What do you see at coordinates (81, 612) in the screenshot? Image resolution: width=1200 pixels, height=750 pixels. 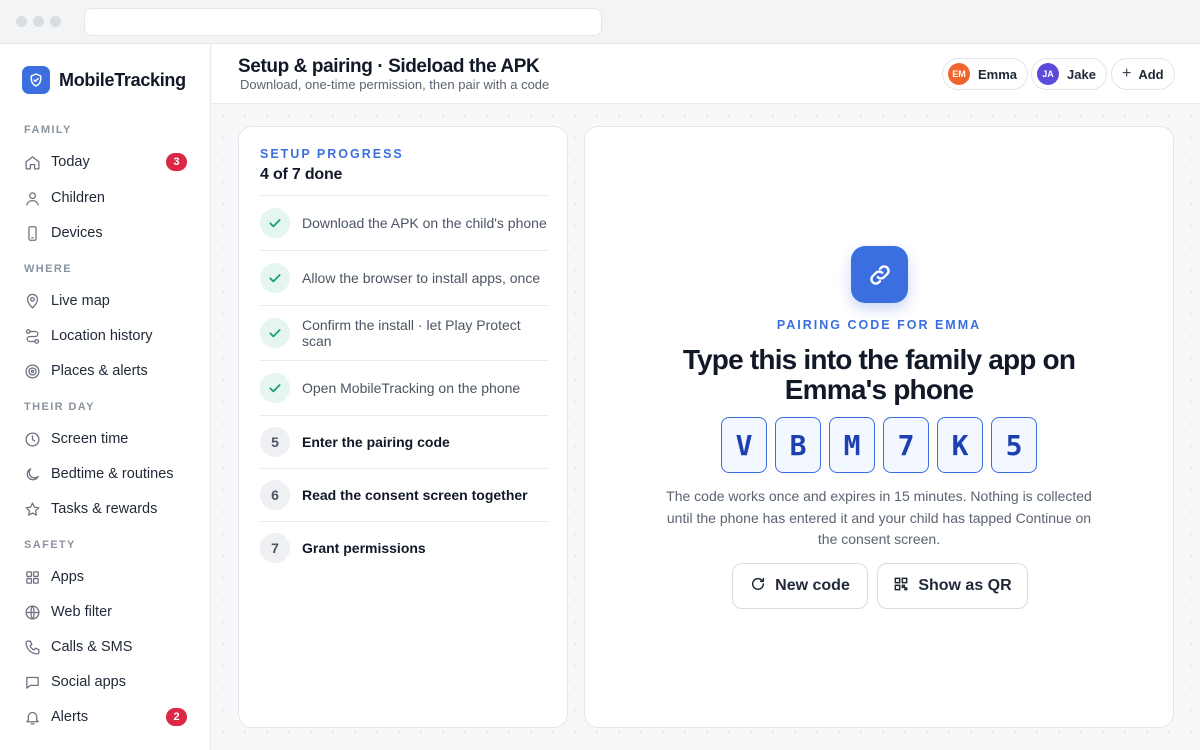 I see `sidebar-item-label: Web filter` at bounding box center [81, 612].